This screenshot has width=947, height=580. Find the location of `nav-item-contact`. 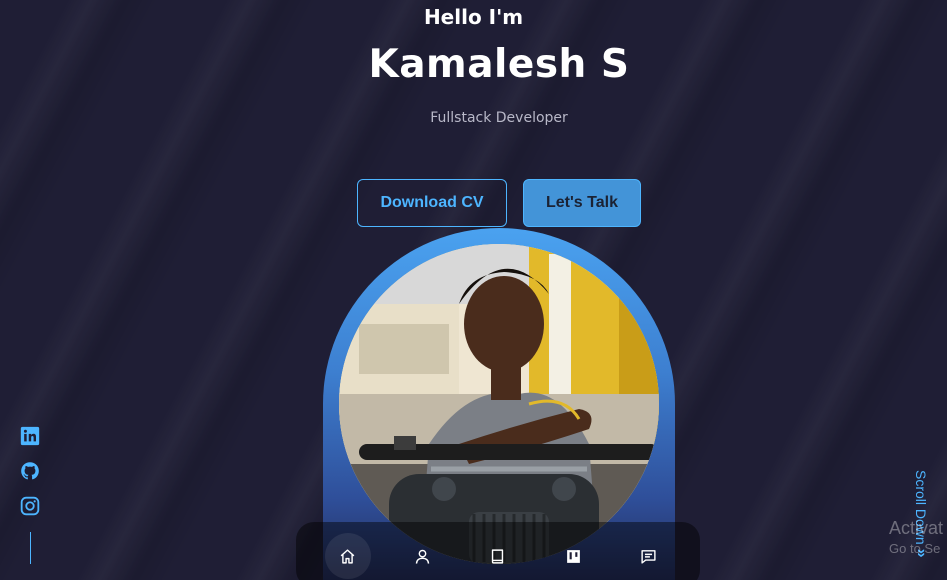

nav-item-contact is located at coordinates (648, 556).